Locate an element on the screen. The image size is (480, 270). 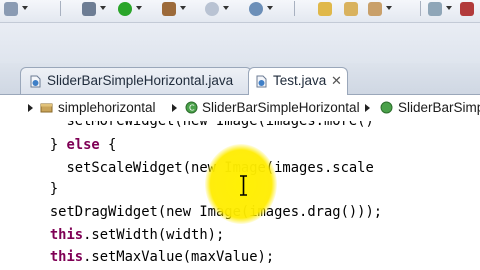
breadcrumb-item-package: simplehorizontal is located at coordinates (107, 107).